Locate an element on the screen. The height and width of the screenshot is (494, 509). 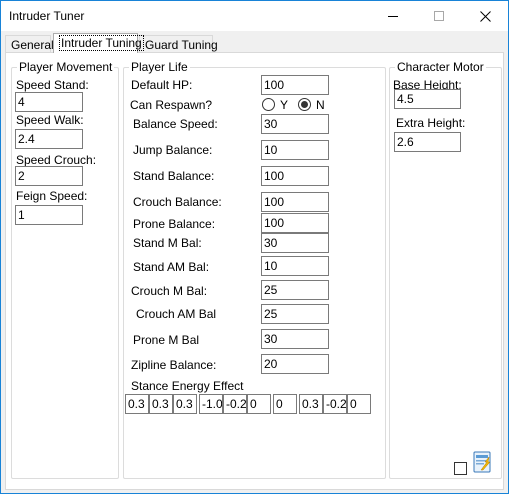
can-respawn-label: Can Respawn? is located at coordinates (171, 105).